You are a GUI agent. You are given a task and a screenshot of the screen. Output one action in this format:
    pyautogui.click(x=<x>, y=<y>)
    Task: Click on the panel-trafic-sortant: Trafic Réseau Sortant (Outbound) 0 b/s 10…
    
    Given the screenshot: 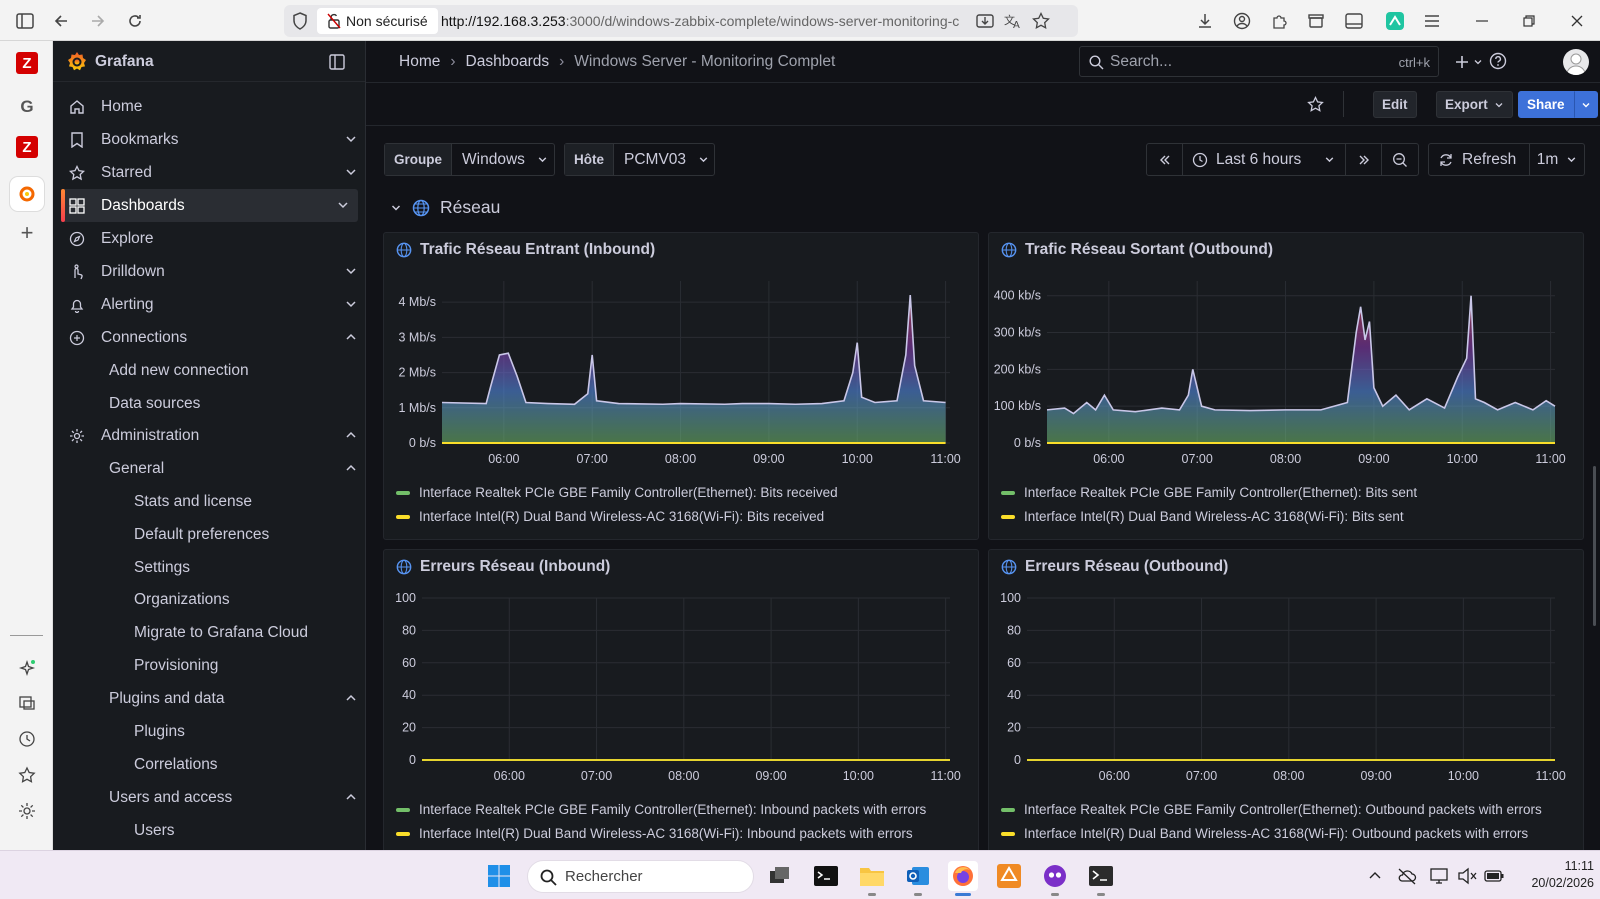 What is the action you would take?
    pyautogui.click(x=1286, y=386)
    